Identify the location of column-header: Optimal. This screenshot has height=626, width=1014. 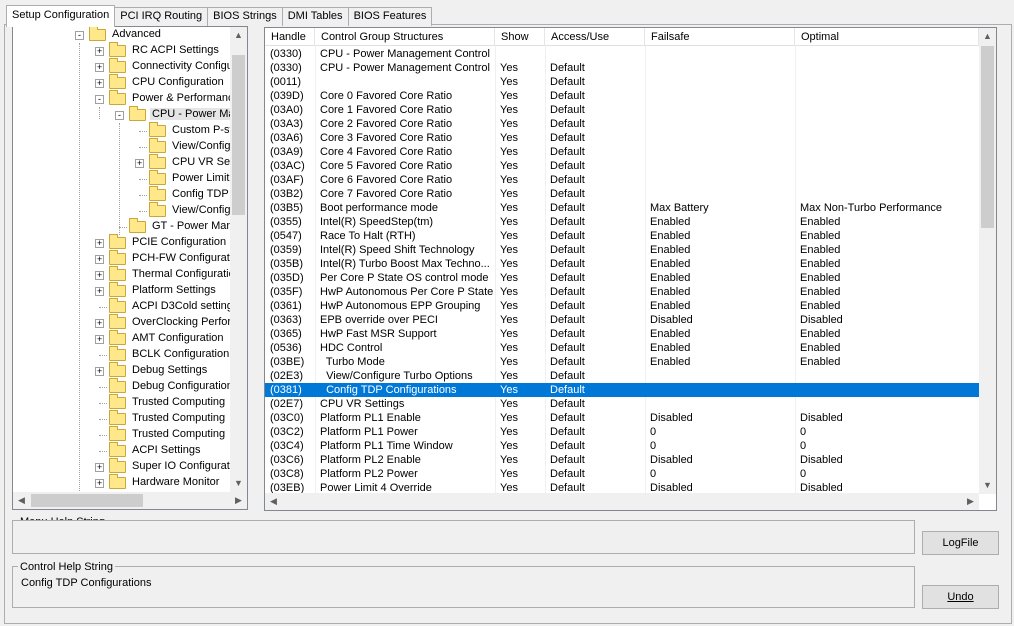
(887, 37).